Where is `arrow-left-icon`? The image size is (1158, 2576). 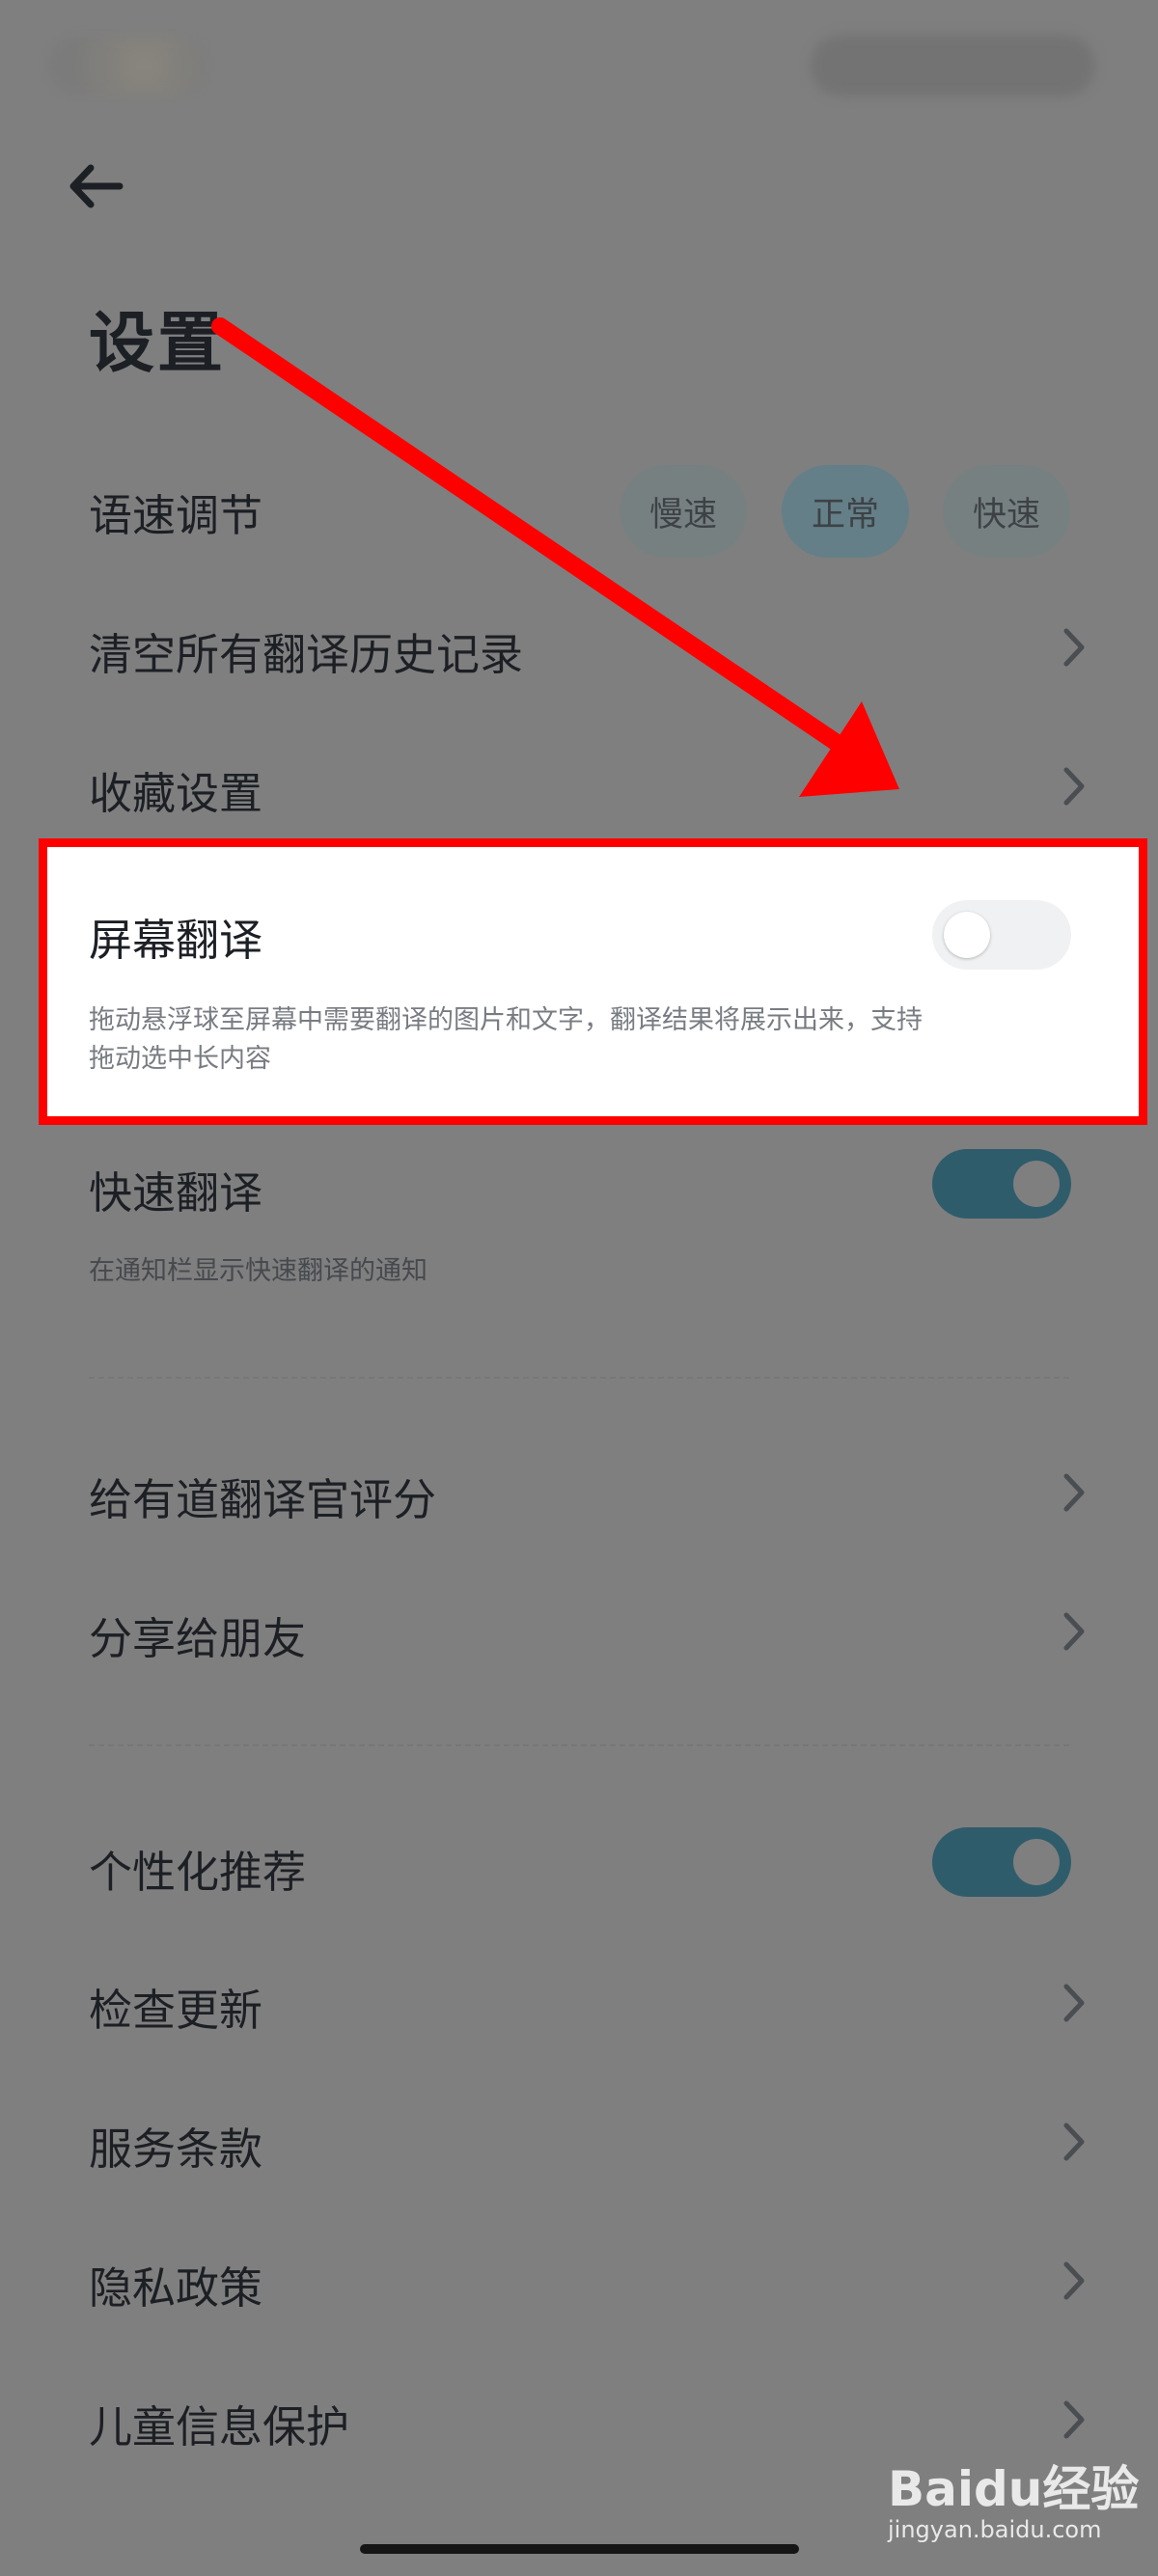
arrow-left-icon is located at coordinates (96, 186).